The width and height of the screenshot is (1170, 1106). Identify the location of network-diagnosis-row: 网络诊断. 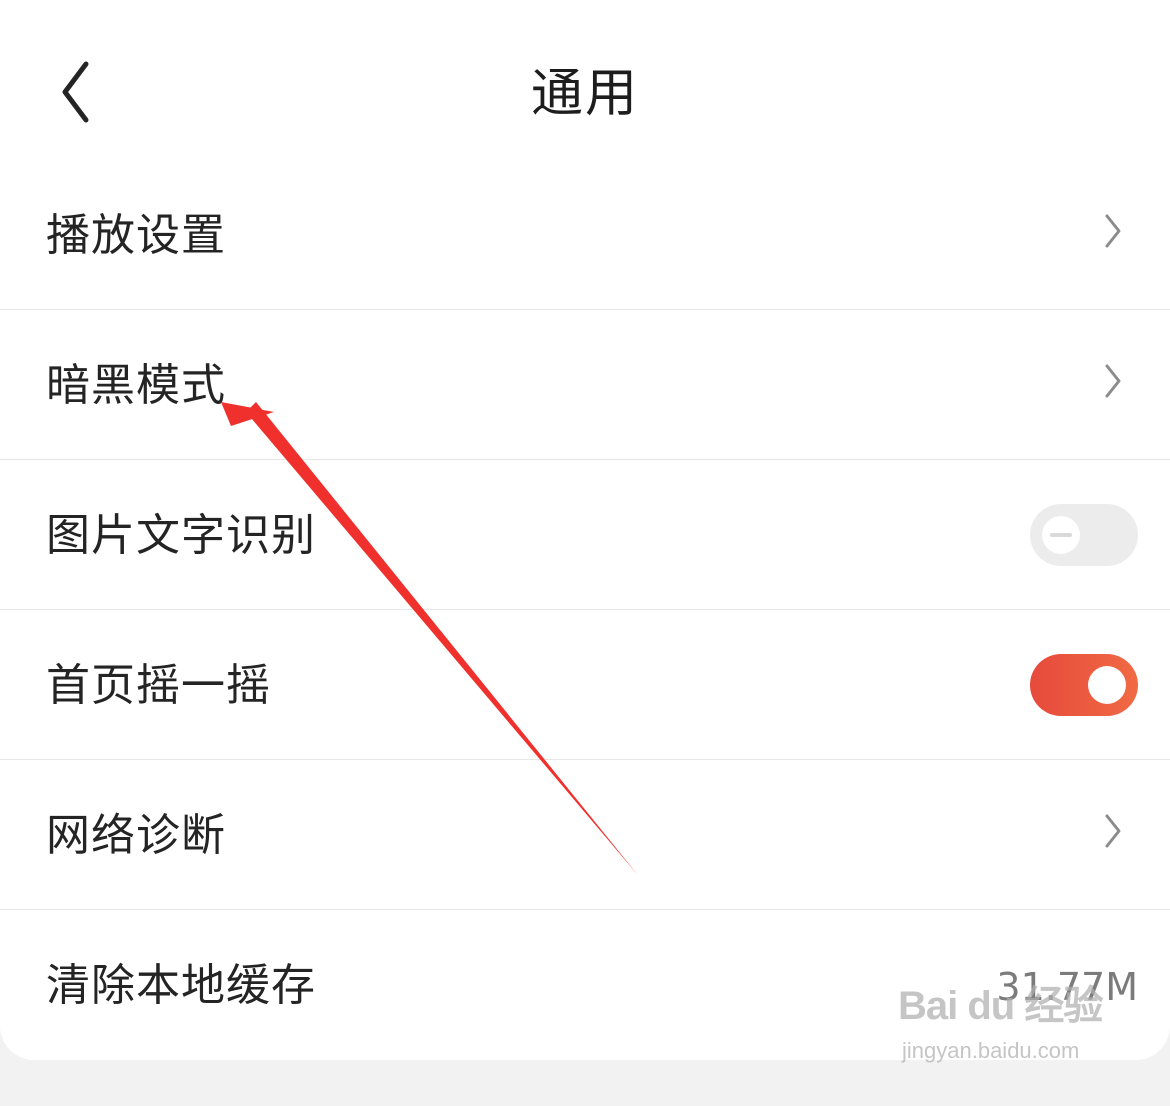
(585, 835).